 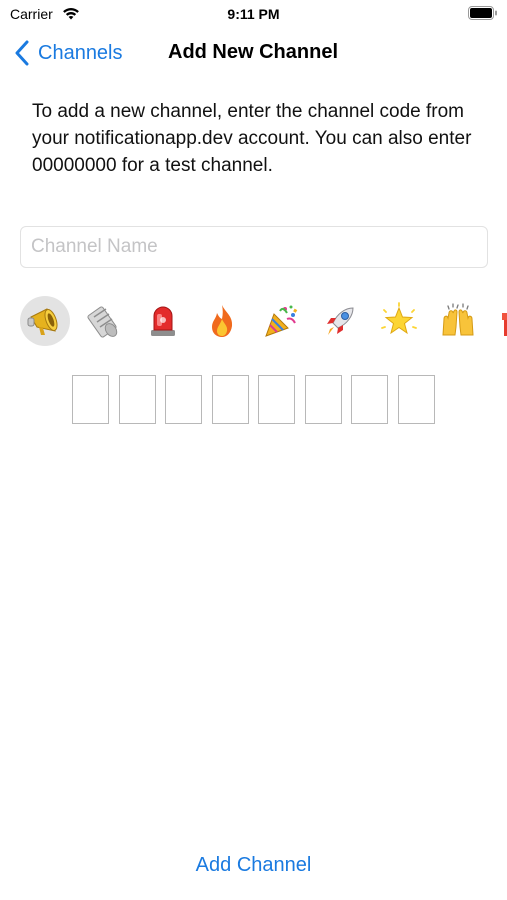 I want to click on emoji-option-raising-hands, so click(x=458, y=321).